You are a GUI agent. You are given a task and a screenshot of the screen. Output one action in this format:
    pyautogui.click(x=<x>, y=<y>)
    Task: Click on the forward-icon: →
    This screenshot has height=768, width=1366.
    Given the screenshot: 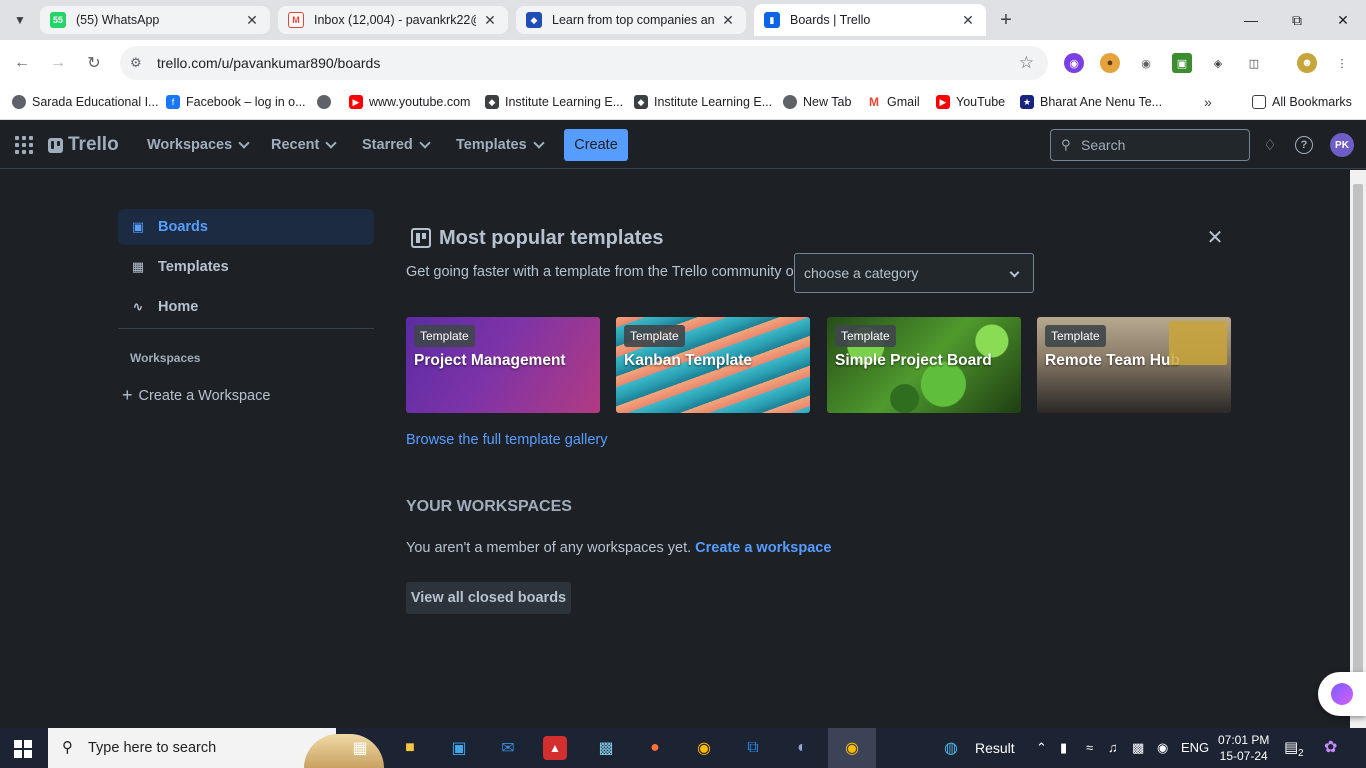 What is the action you would take?
    pyautogui.click(x=58, y=63)
    